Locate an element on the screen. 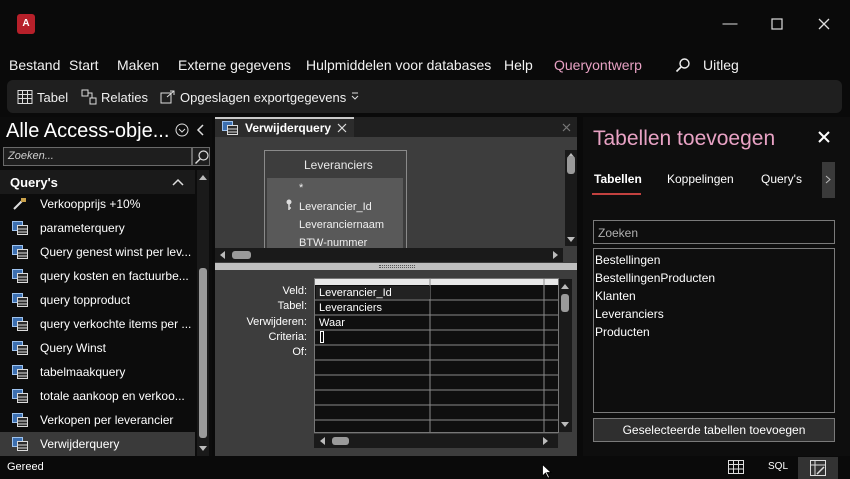  search-icon is located at coordinates (683, 66).